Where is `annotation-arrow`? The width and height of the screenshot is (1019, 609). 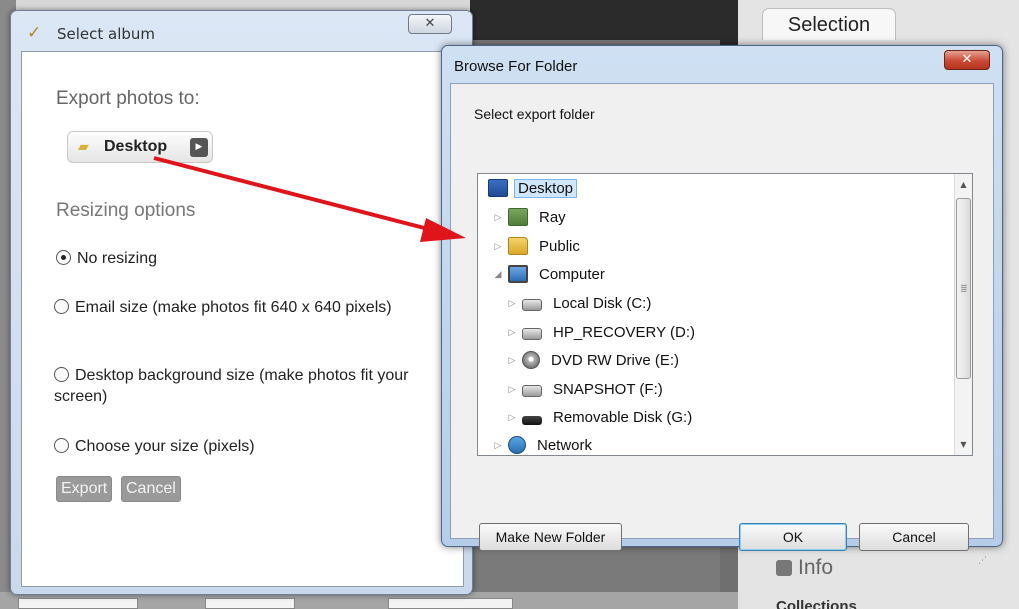
annotation-arrow is located at coordinates (309, 199).